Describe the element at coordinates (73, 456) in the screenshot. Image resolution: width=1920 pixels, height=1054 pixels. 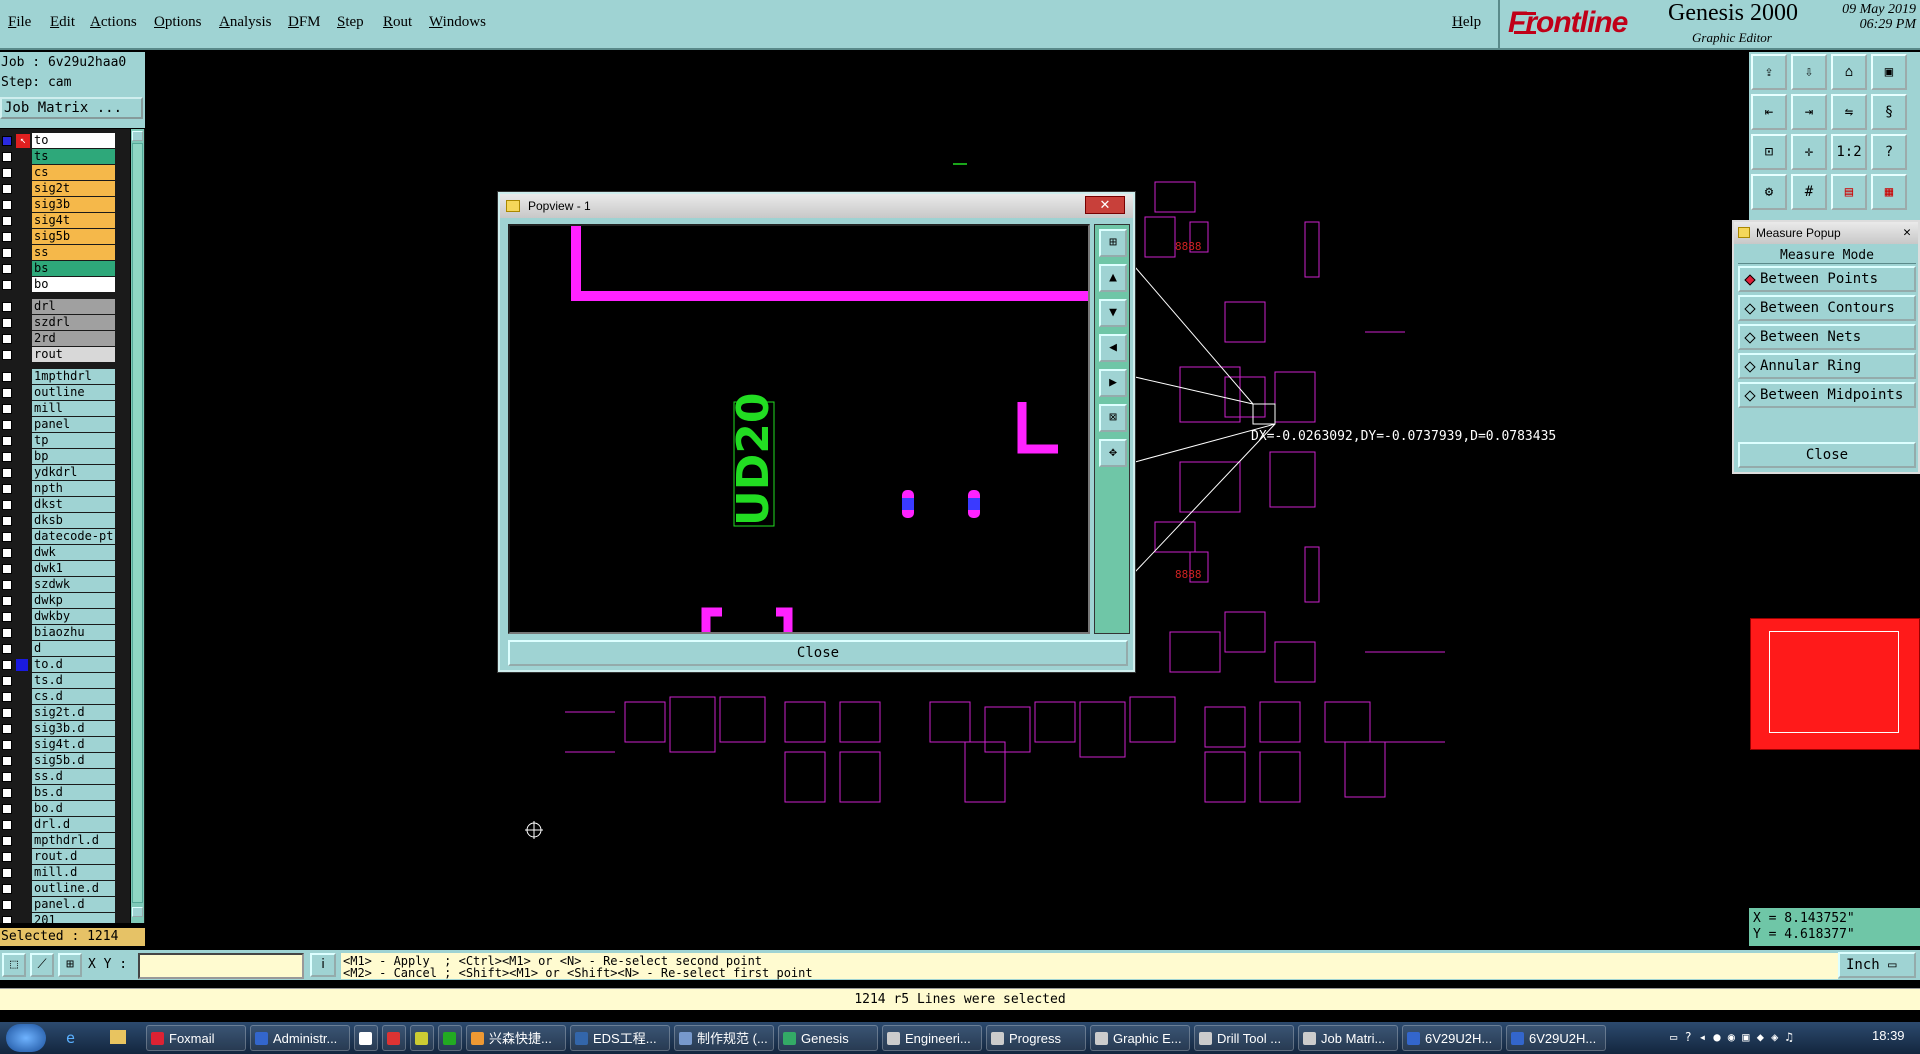
I see `layer-name: bp` at that location.